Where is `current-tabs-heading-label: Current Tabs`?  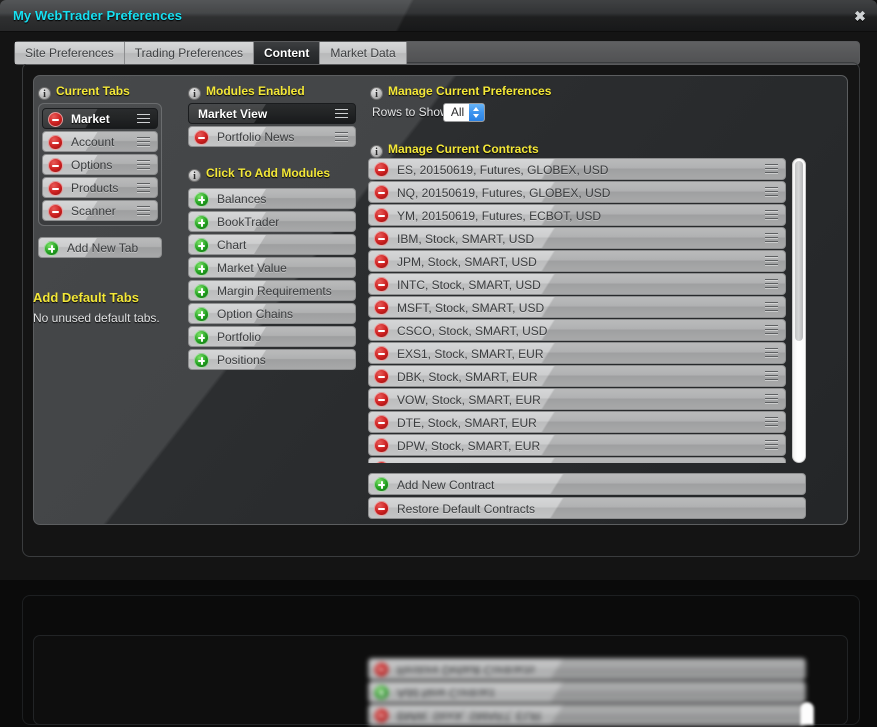
current-tabs-heading-label: Current Tabs is located at coordinates (93, 91).